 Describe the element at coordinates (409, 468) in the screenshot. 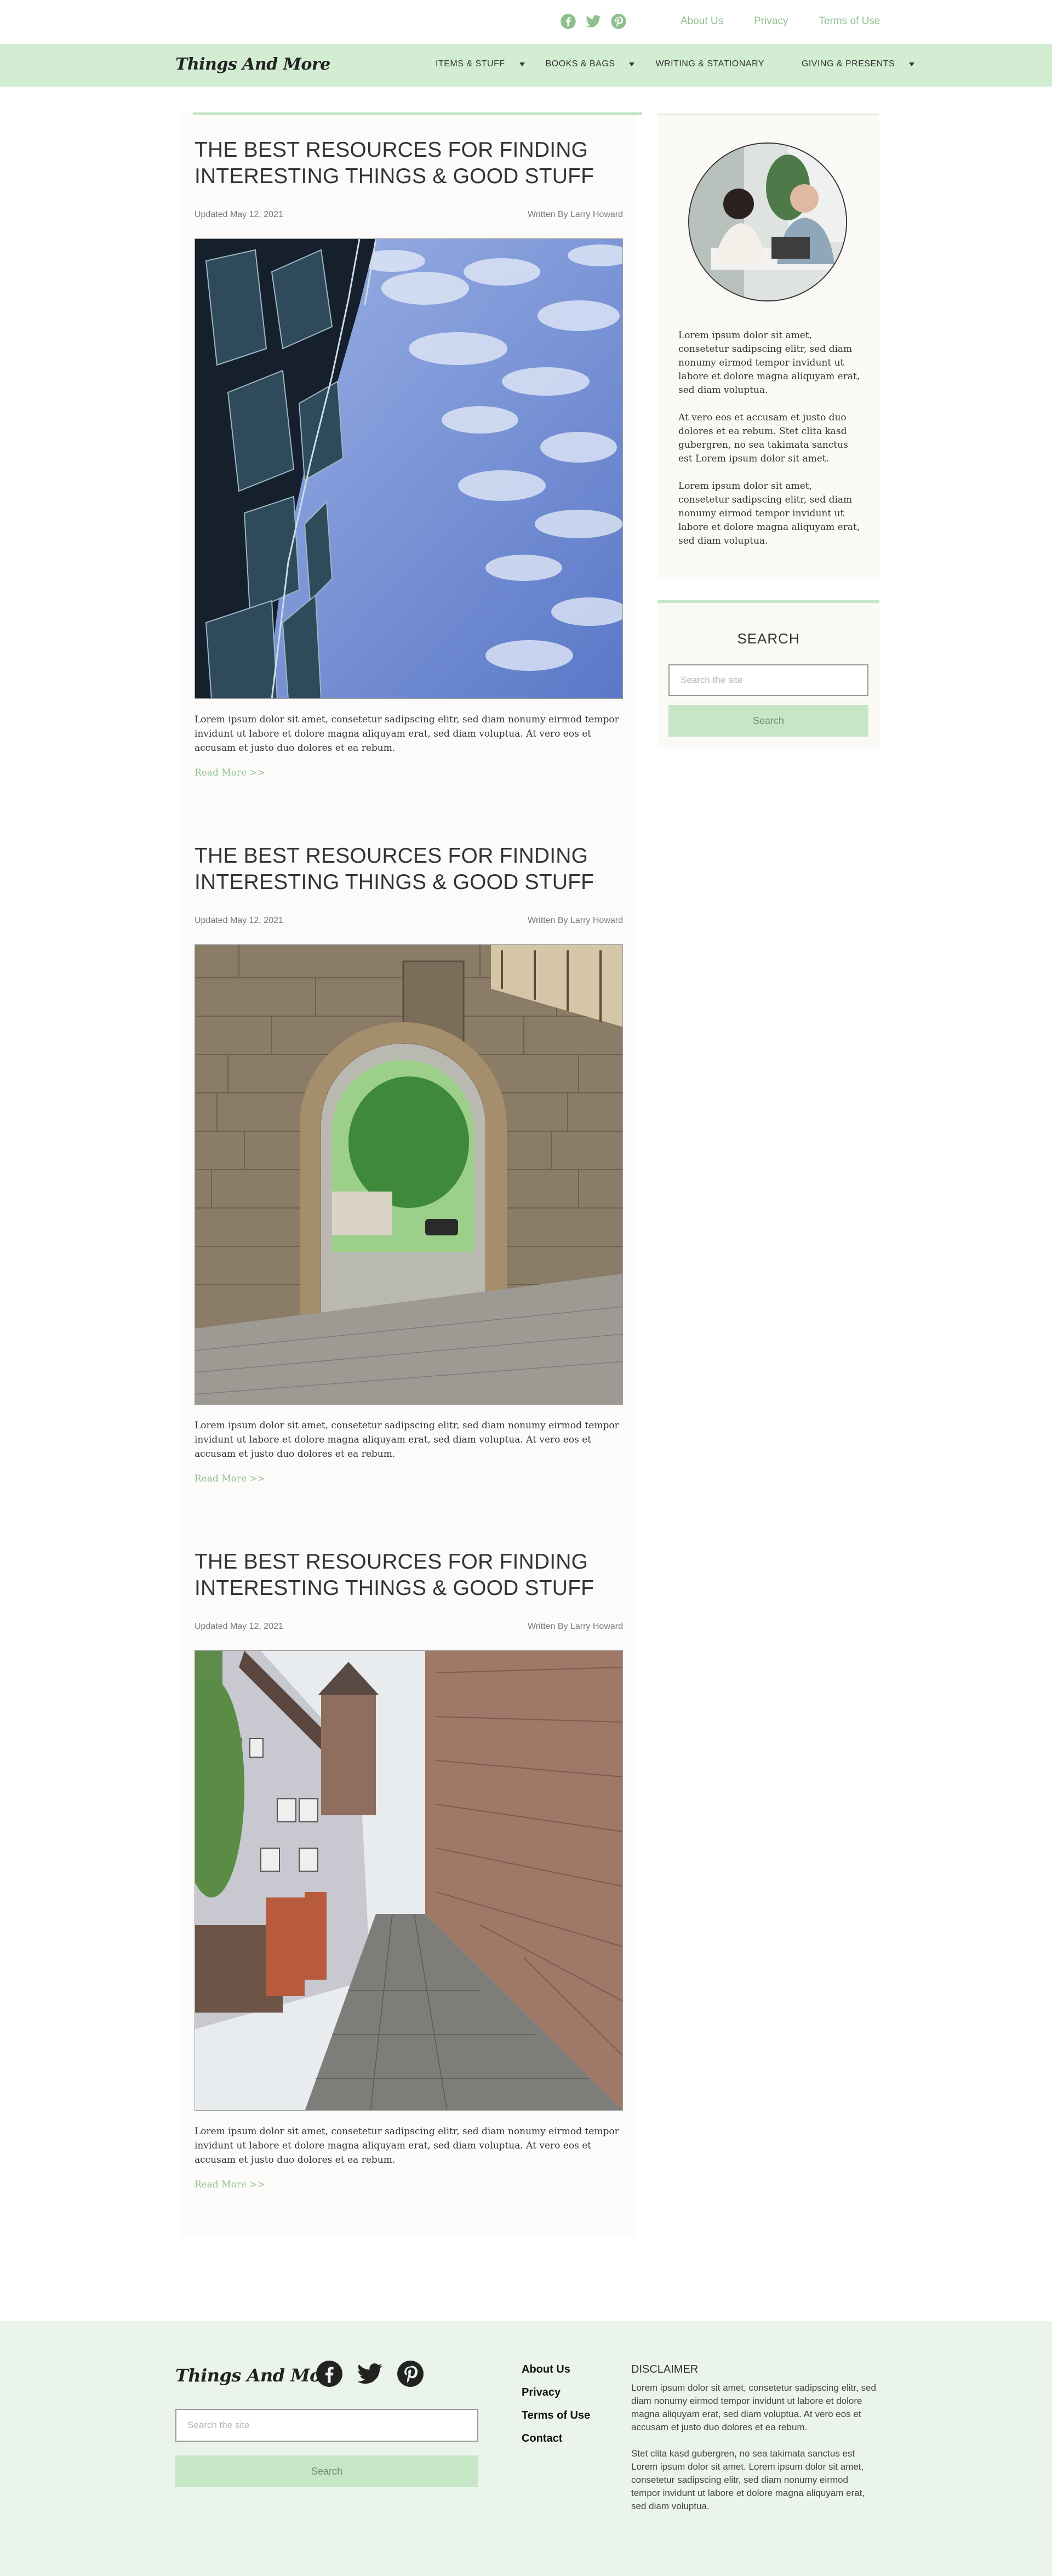

I see `glass-building-photo` at that location.